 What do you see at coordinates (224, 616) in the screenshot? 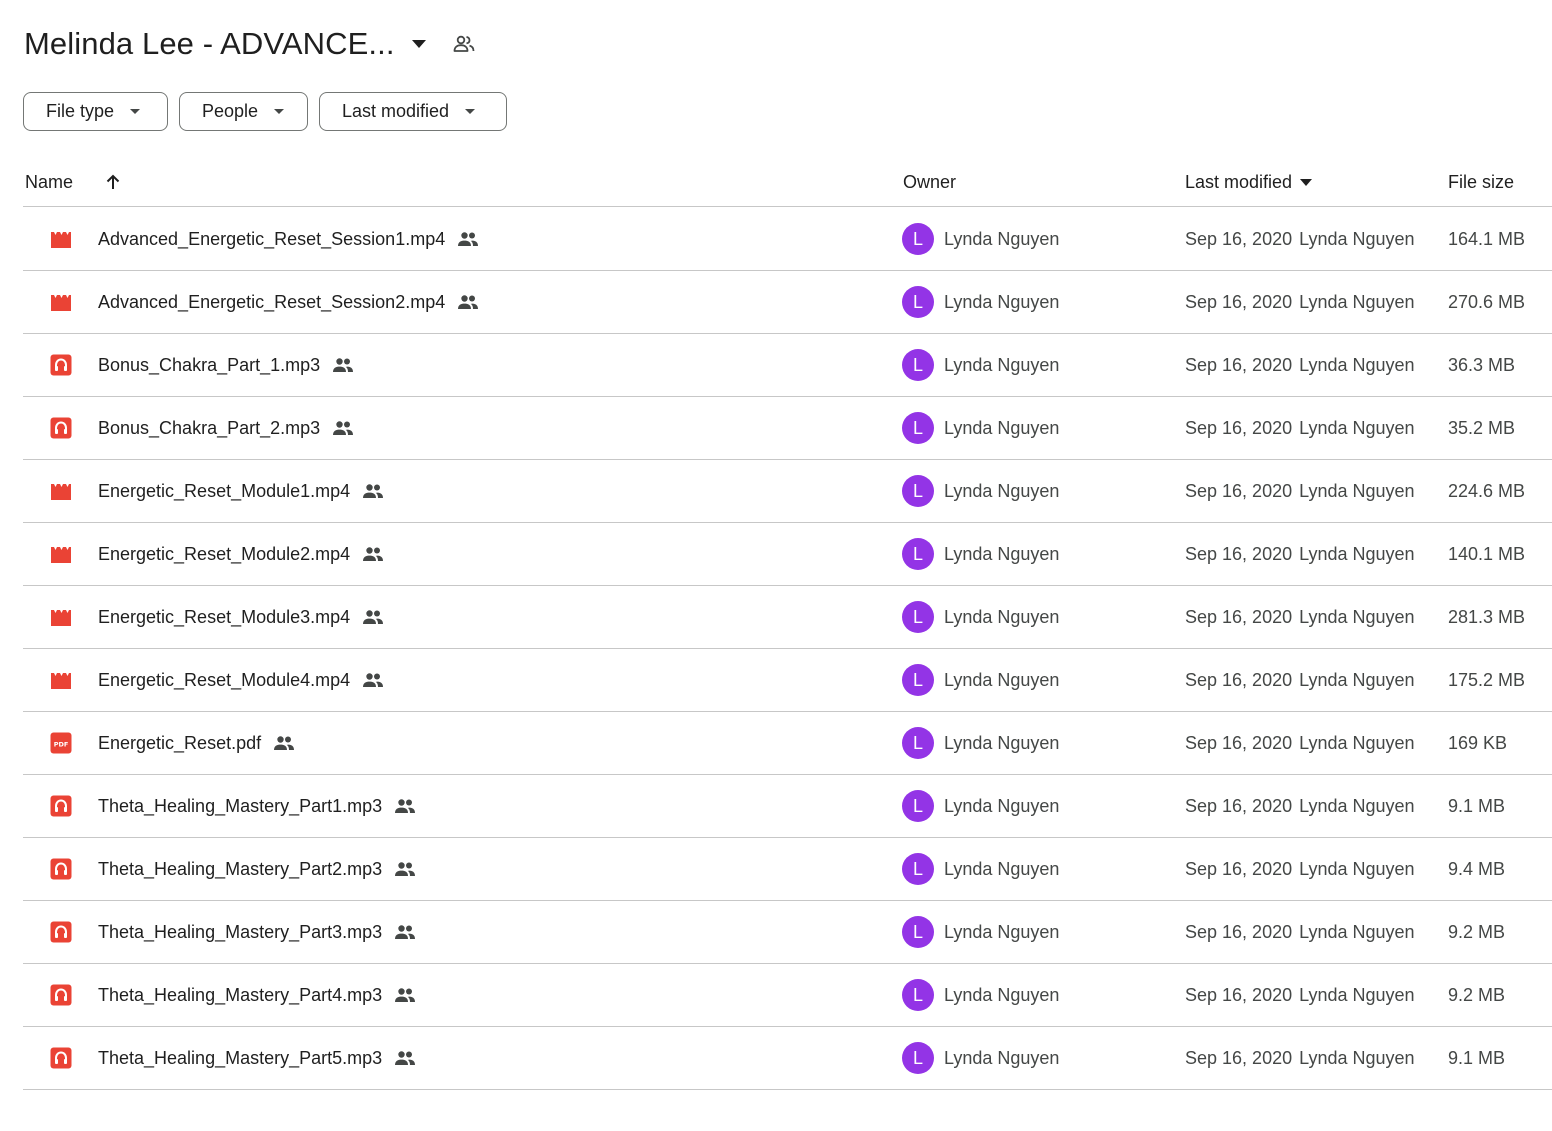
I see `file-name: Energetic_Reset_Module3.mp4` at bounding box center [224, 616].